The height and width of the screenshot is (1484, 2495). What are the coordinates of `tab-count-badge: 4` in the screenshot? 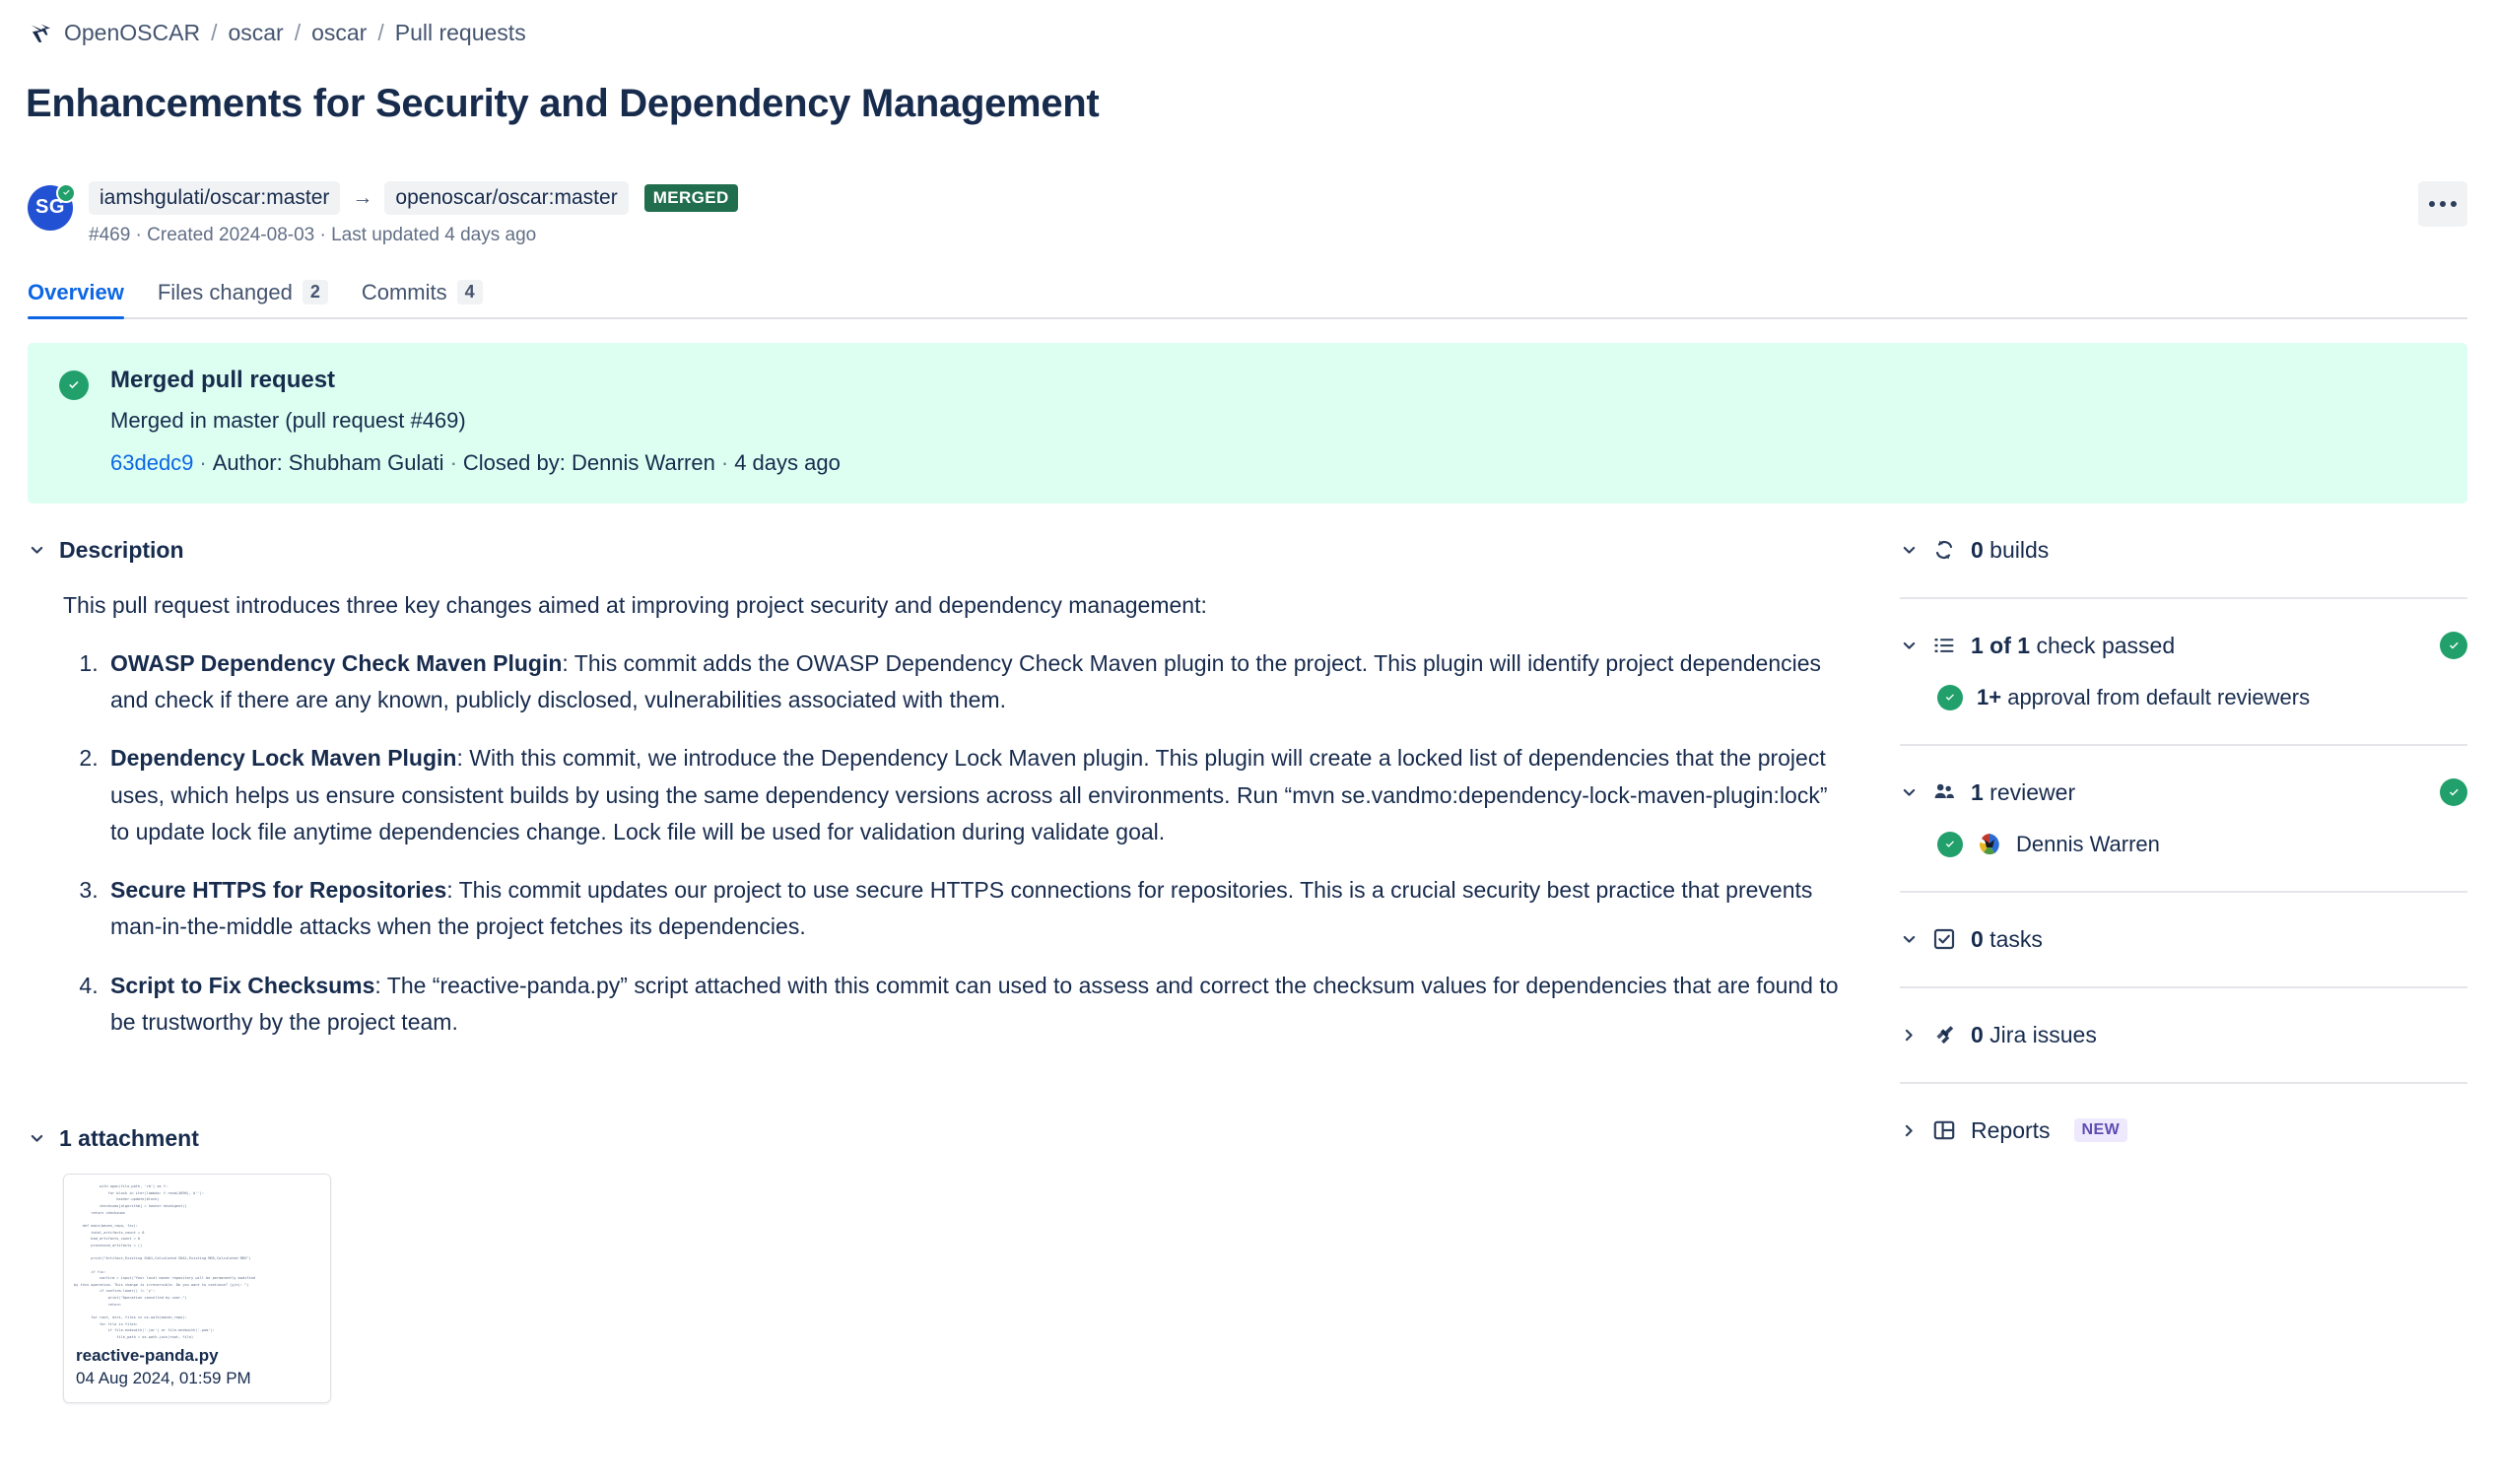 It's located at (469, 292).